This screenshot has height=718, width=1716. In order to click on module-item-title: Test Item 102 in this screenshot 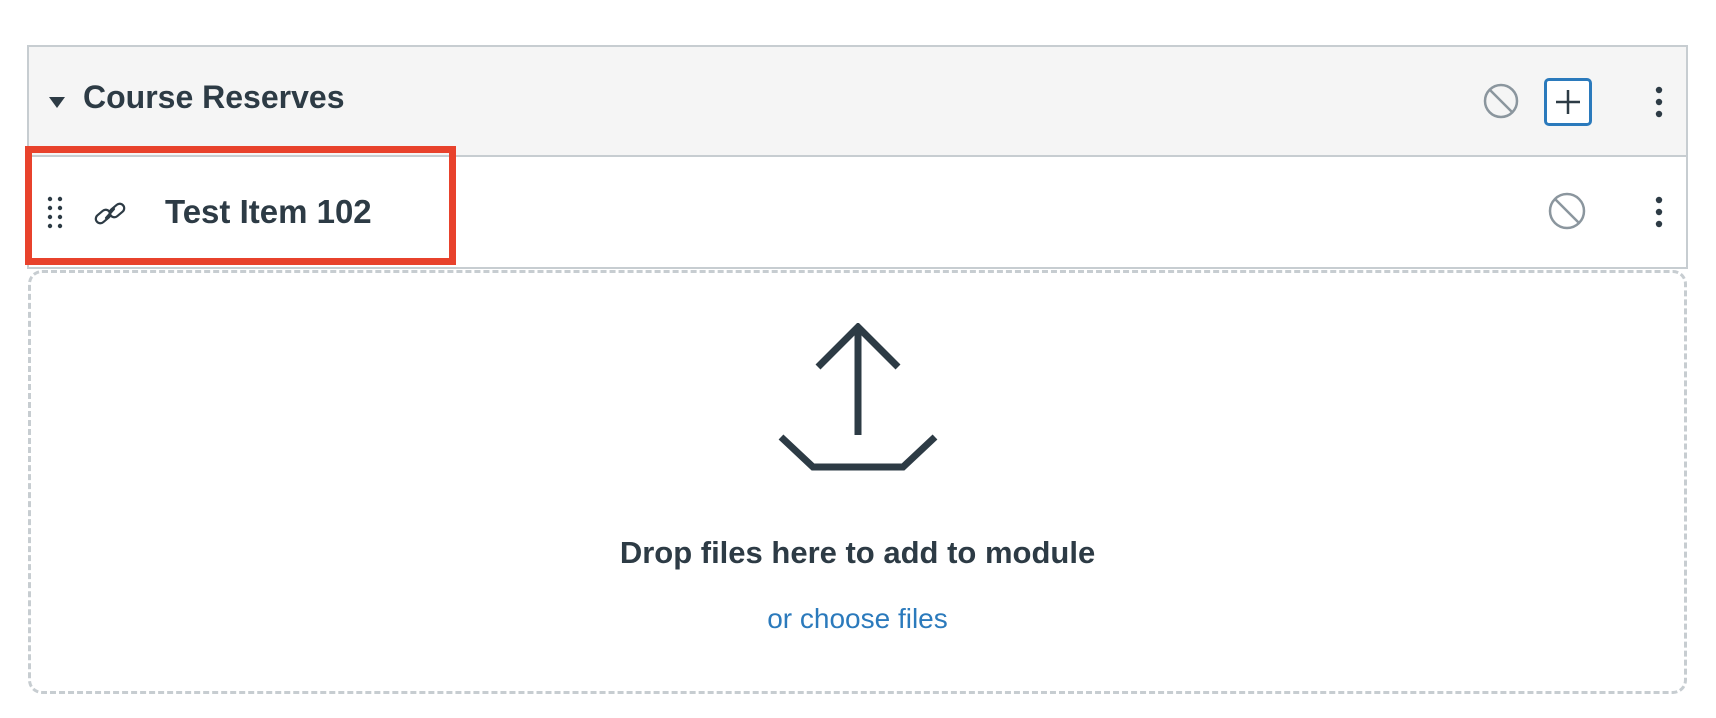, I will do `click(268, 212)`.